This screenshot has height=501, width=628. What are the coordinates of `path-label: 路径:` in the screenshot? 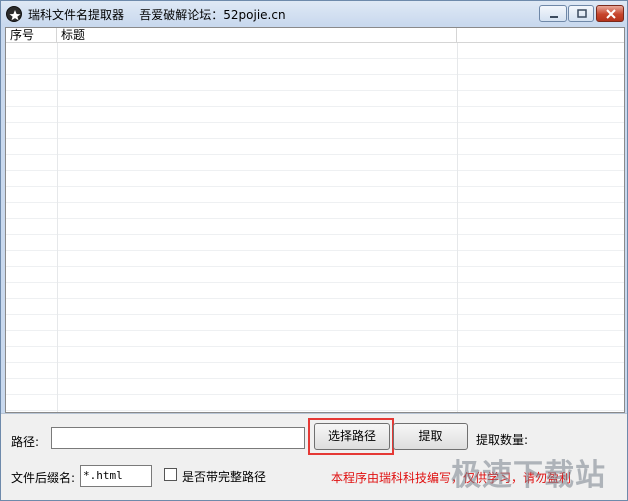 It's located at (25, 442).